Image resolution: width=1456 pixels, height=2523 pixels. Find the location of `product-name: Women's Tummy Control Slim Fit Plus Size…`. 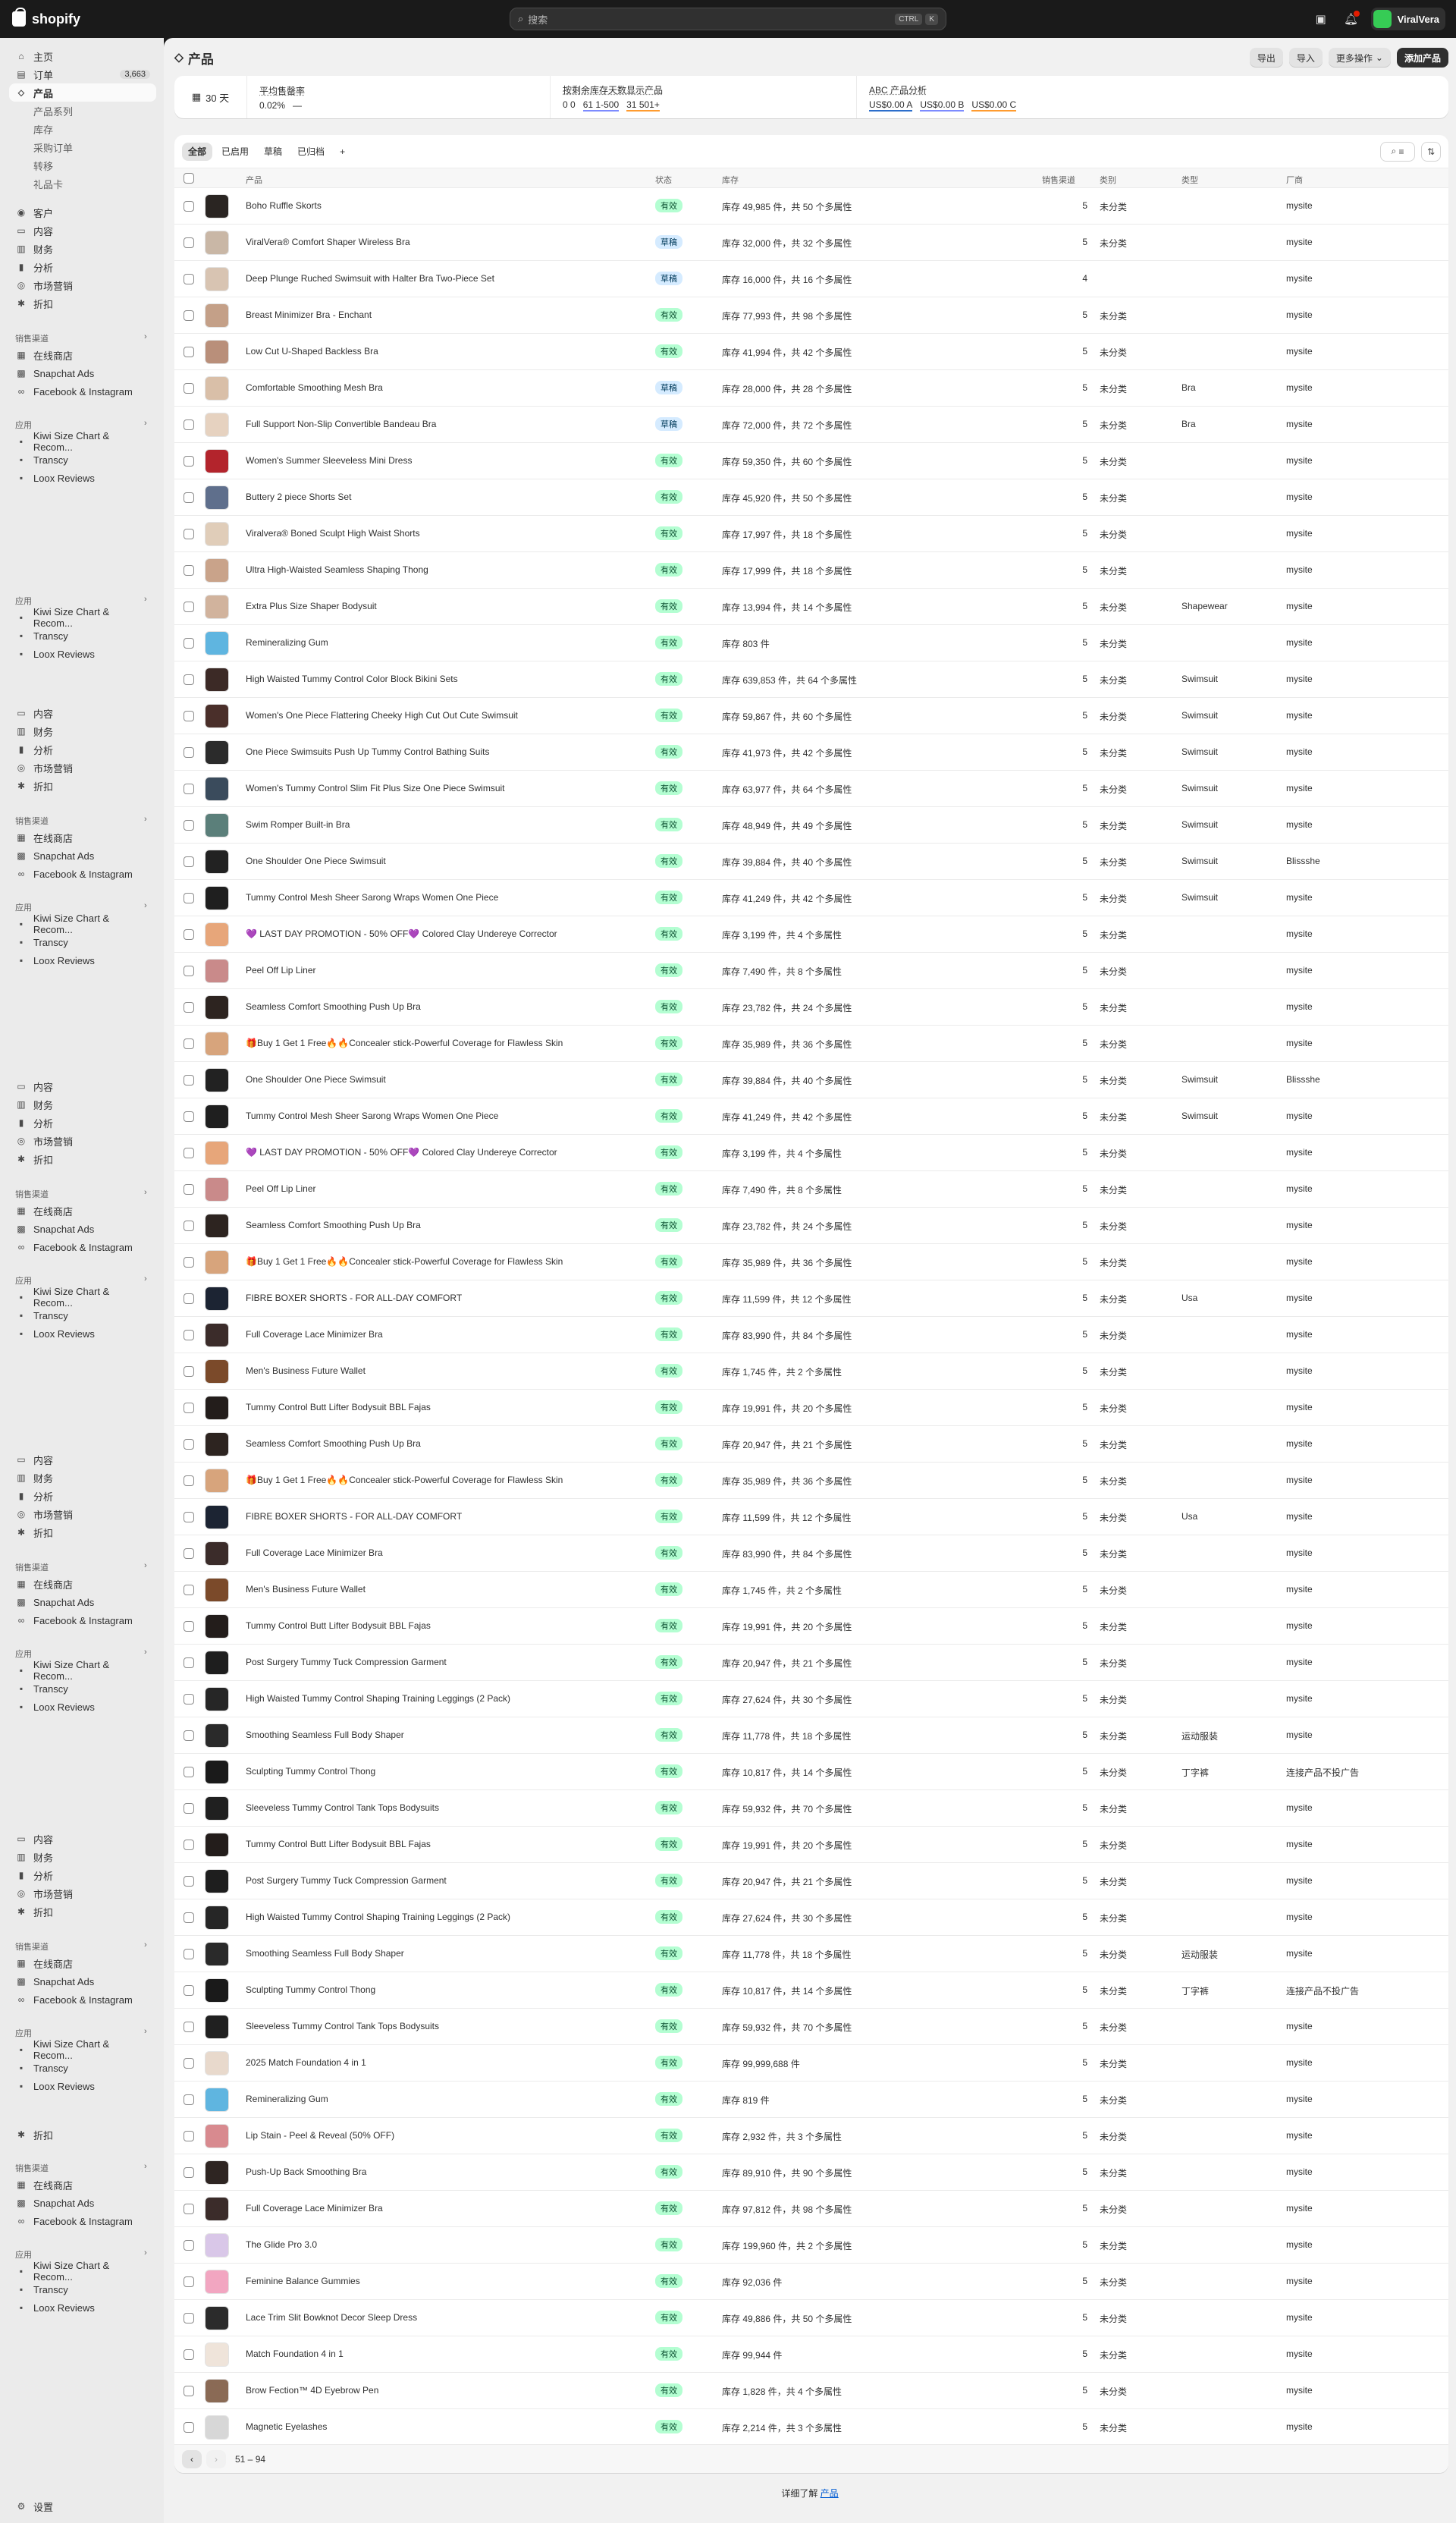

product-name: Women's Tummy Control Slim Fit Plus Size… is located at coordinates (443, 788).